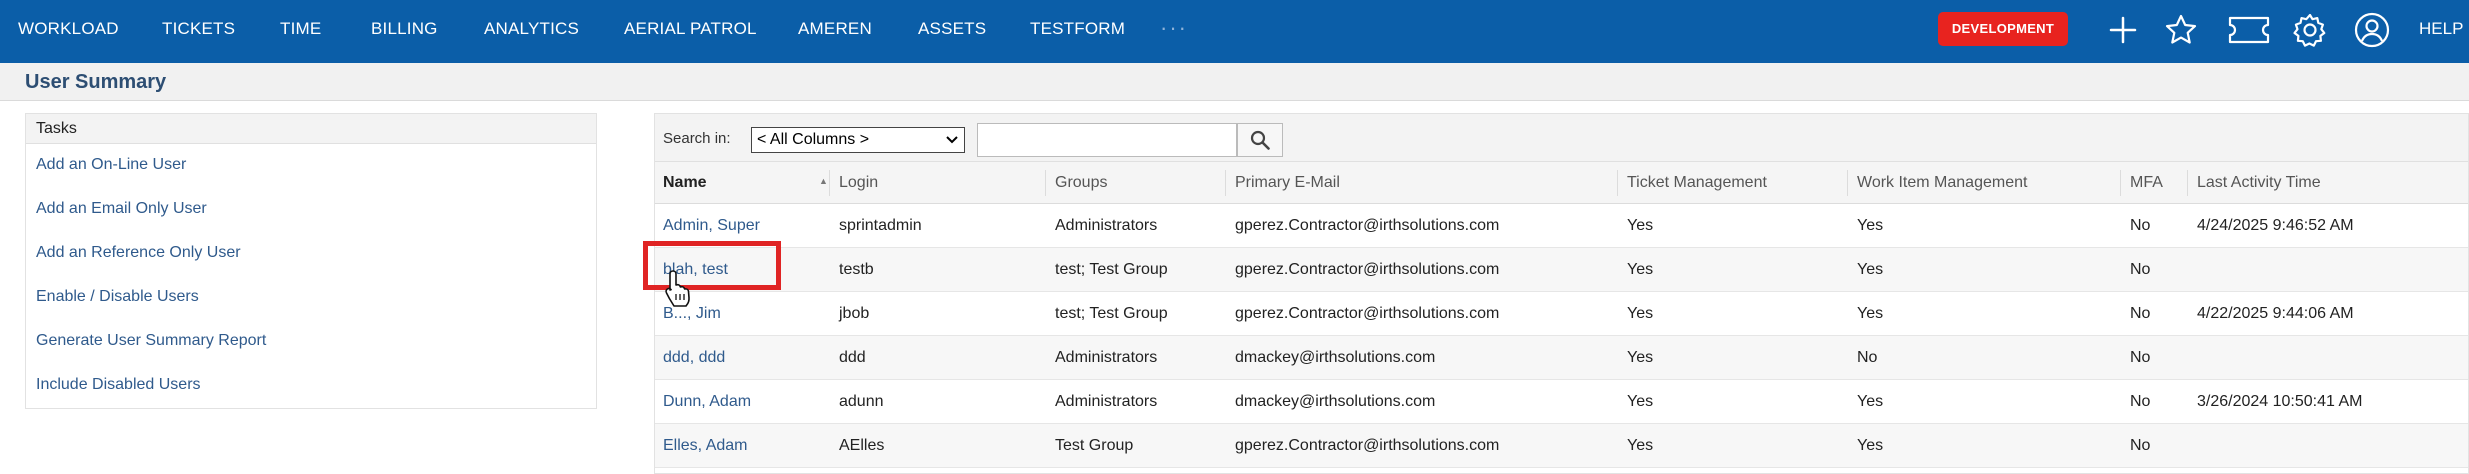 The width and height of the screenshot is (2469, 474). What do you see at coordinates (685, 183) in the screenshot?
I see `column-header-name: Name` at bounding box center [685, 183].